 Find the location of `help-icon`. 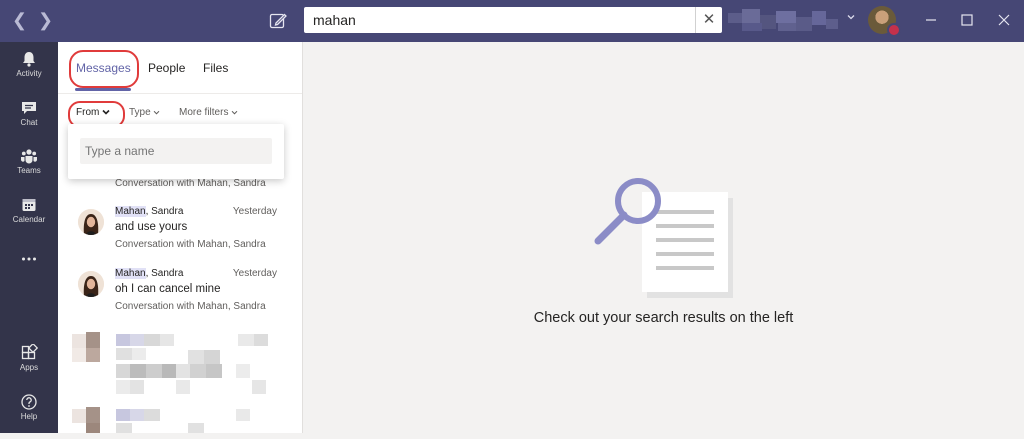

help-icon is located at coordinates (29, 402).